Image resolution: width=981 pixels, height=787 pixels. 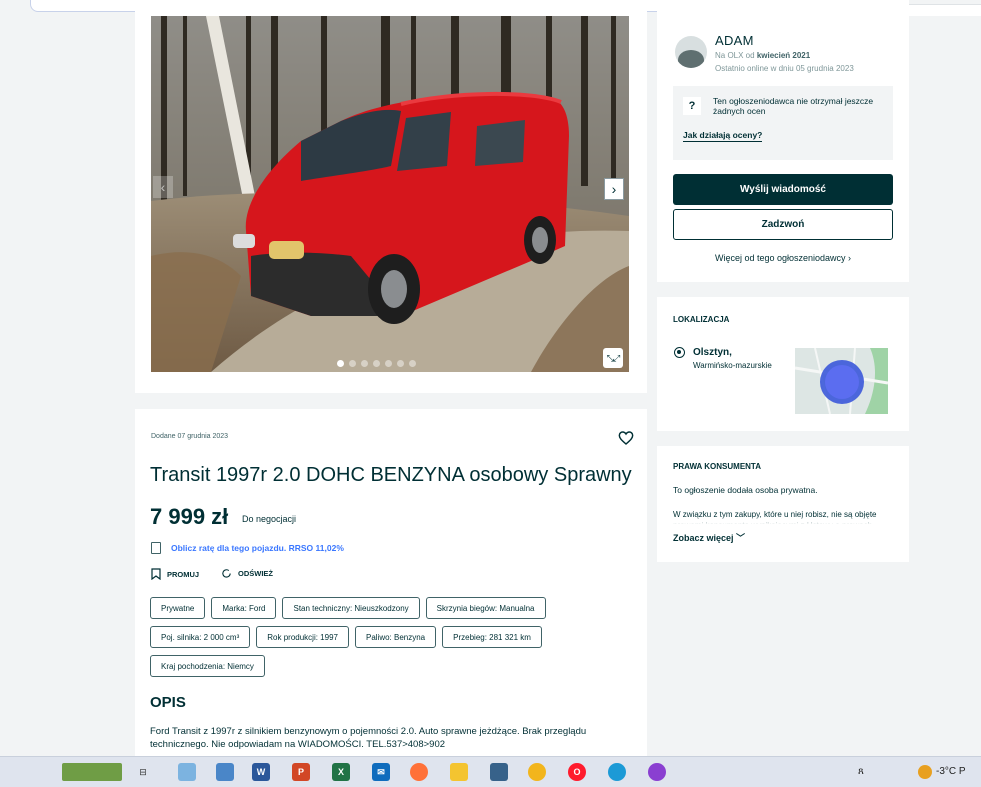 What do you see at coordinates (679, 352) in the screenshot?
I see `location-pin-icon` at bounding box center [679, 352].